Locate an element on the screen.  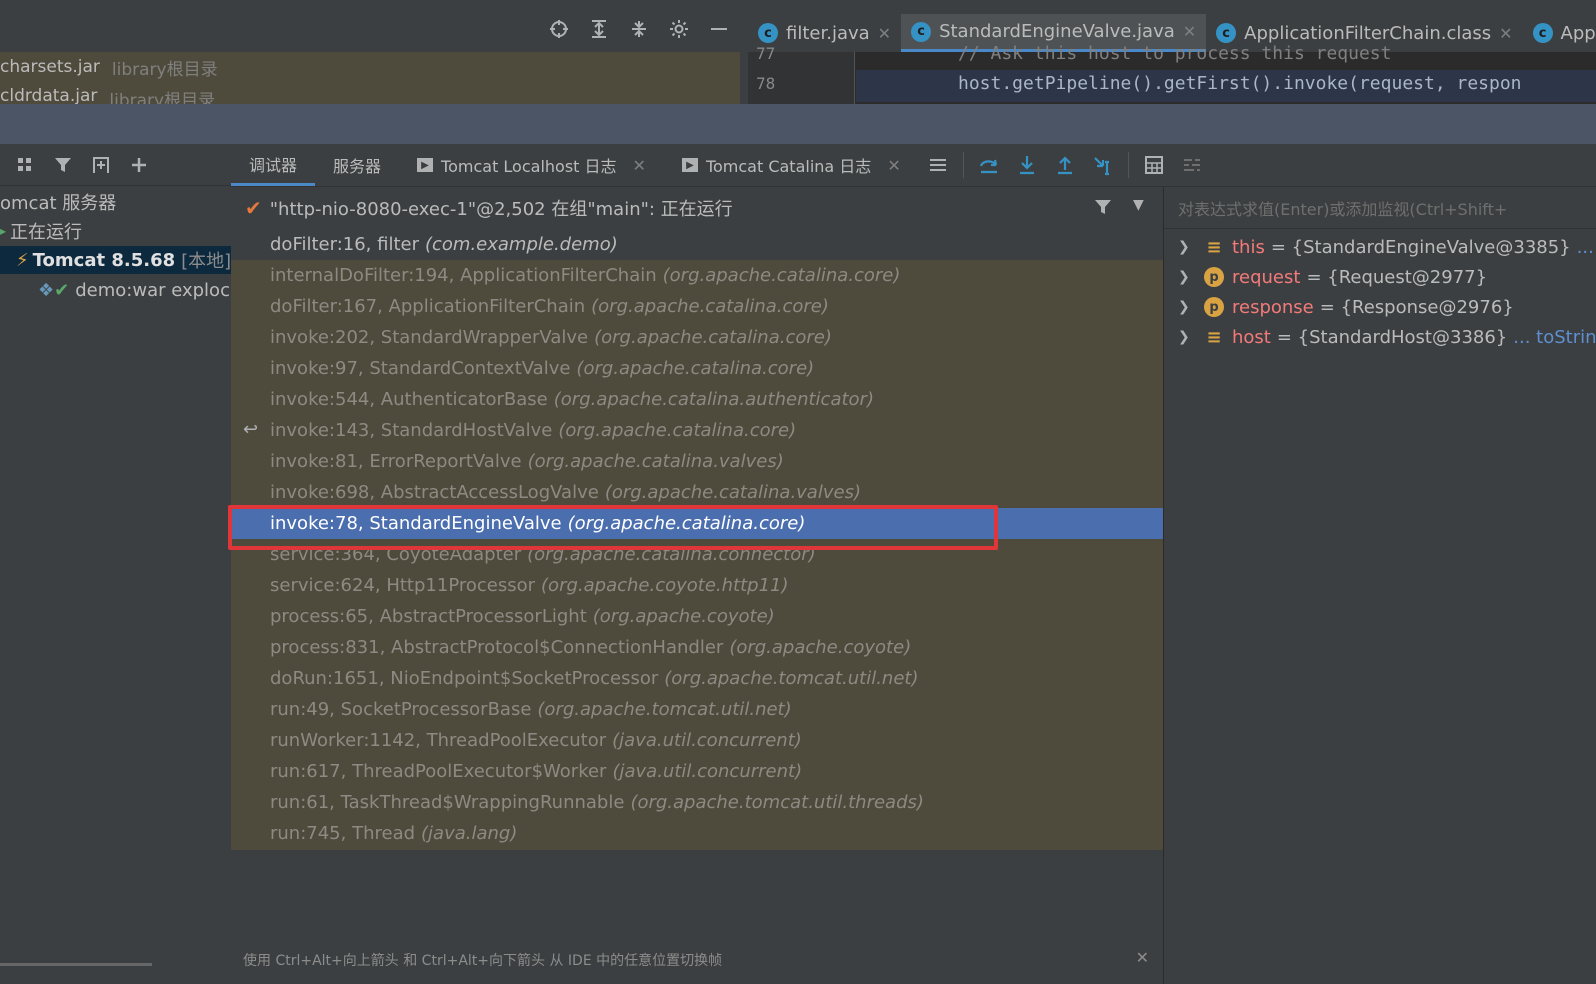
line-number: 77 is located at coordinates (766, 53).